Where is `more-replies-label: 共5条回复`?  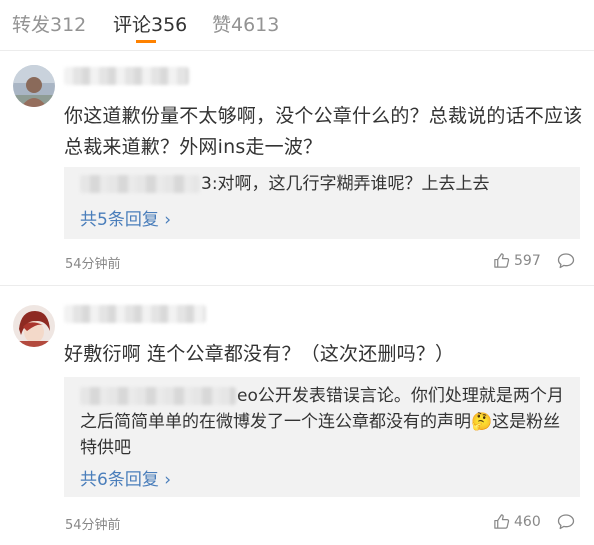 more-replies-label: 共5条回复 is located at coordinates (119, 220).